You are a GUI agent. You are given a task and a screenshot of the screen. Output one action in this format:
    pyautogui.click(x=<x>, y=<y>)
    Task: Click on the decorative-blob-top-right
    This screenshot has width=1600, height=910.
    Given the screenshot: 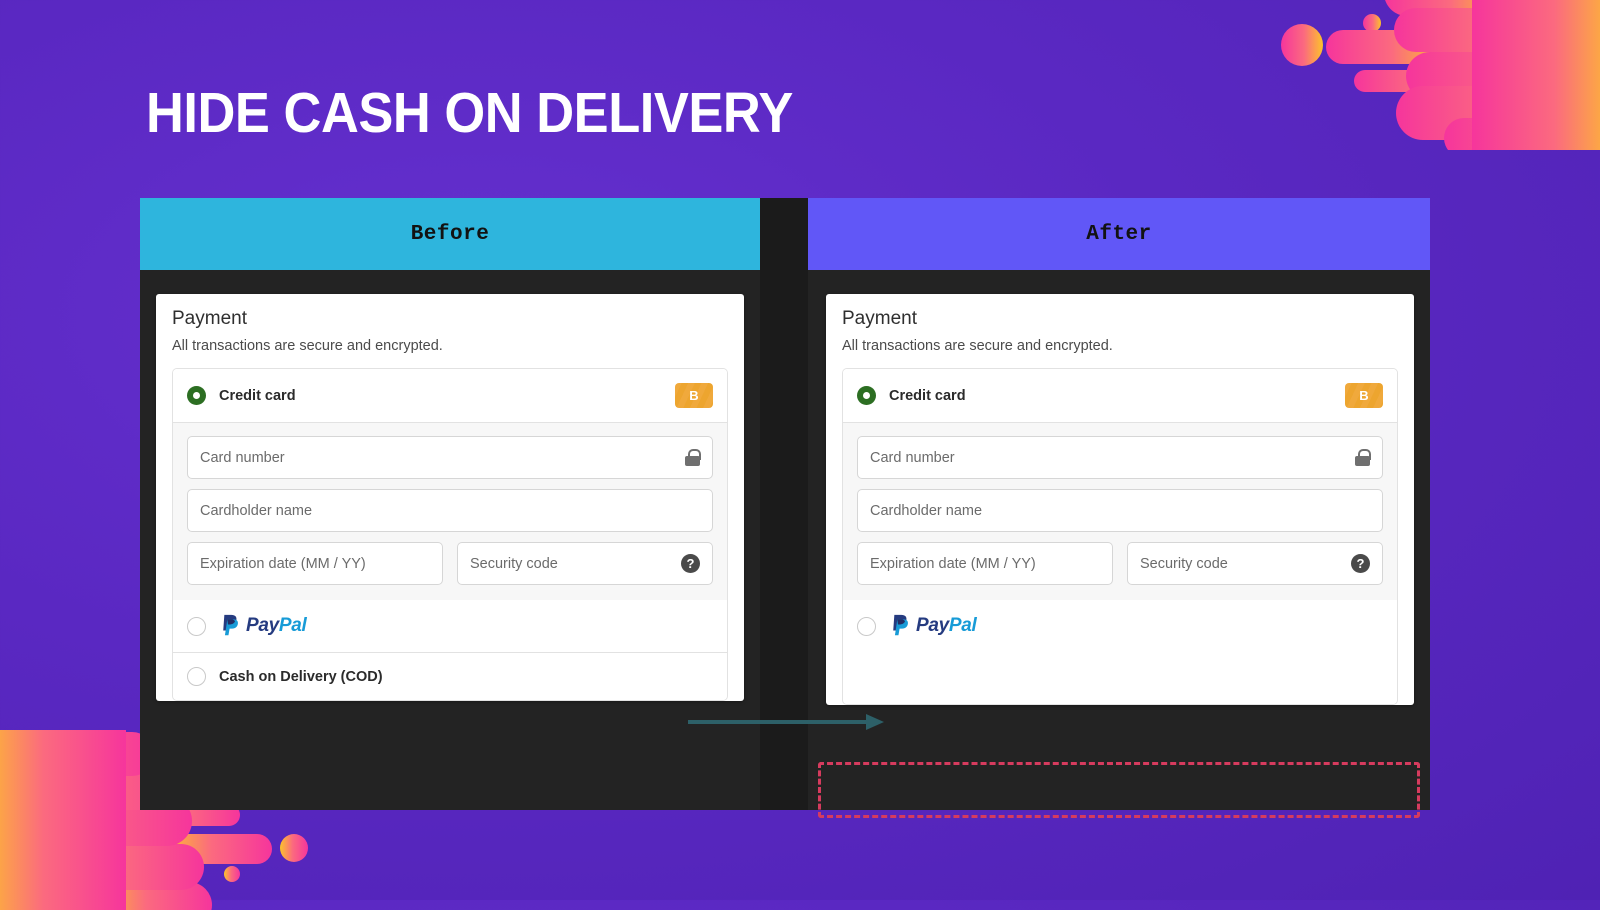 What is the action you would take?
    pyautogui.click(x=1438, y=80)
    